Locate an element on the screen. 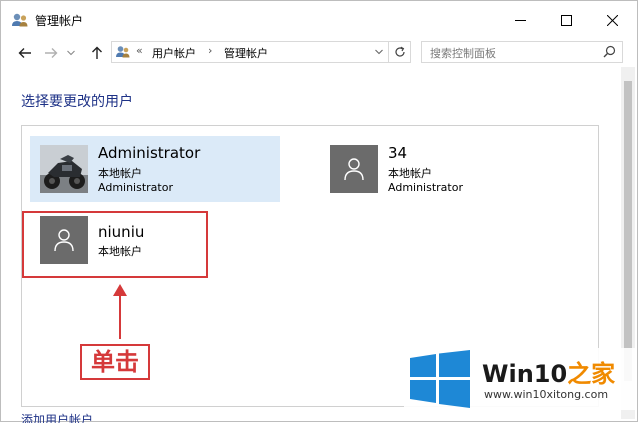 The image size is (638, 423). back-arrow-icon is located at coordinates (24, 53).